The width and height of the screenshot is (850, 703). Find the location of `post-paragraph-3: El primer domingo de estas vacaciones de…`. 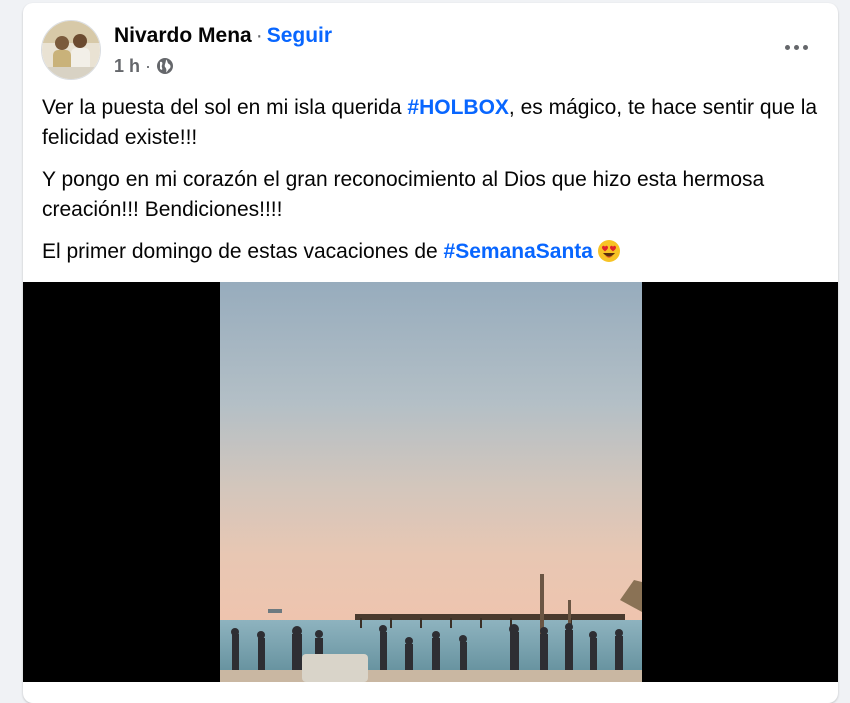

post-paragraph-3: El primer domingo de estas vacaciones de… is located at coordinates (437, 252).